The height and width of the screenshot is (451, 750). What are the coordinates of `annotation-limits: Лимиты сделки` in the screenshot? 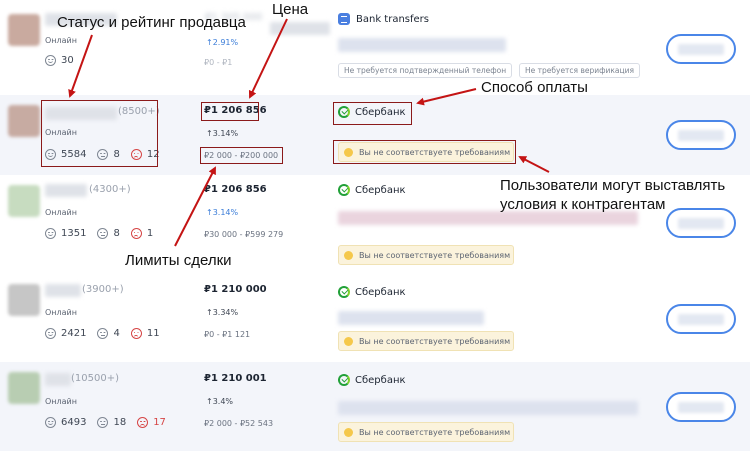 It's located at (178, 260).